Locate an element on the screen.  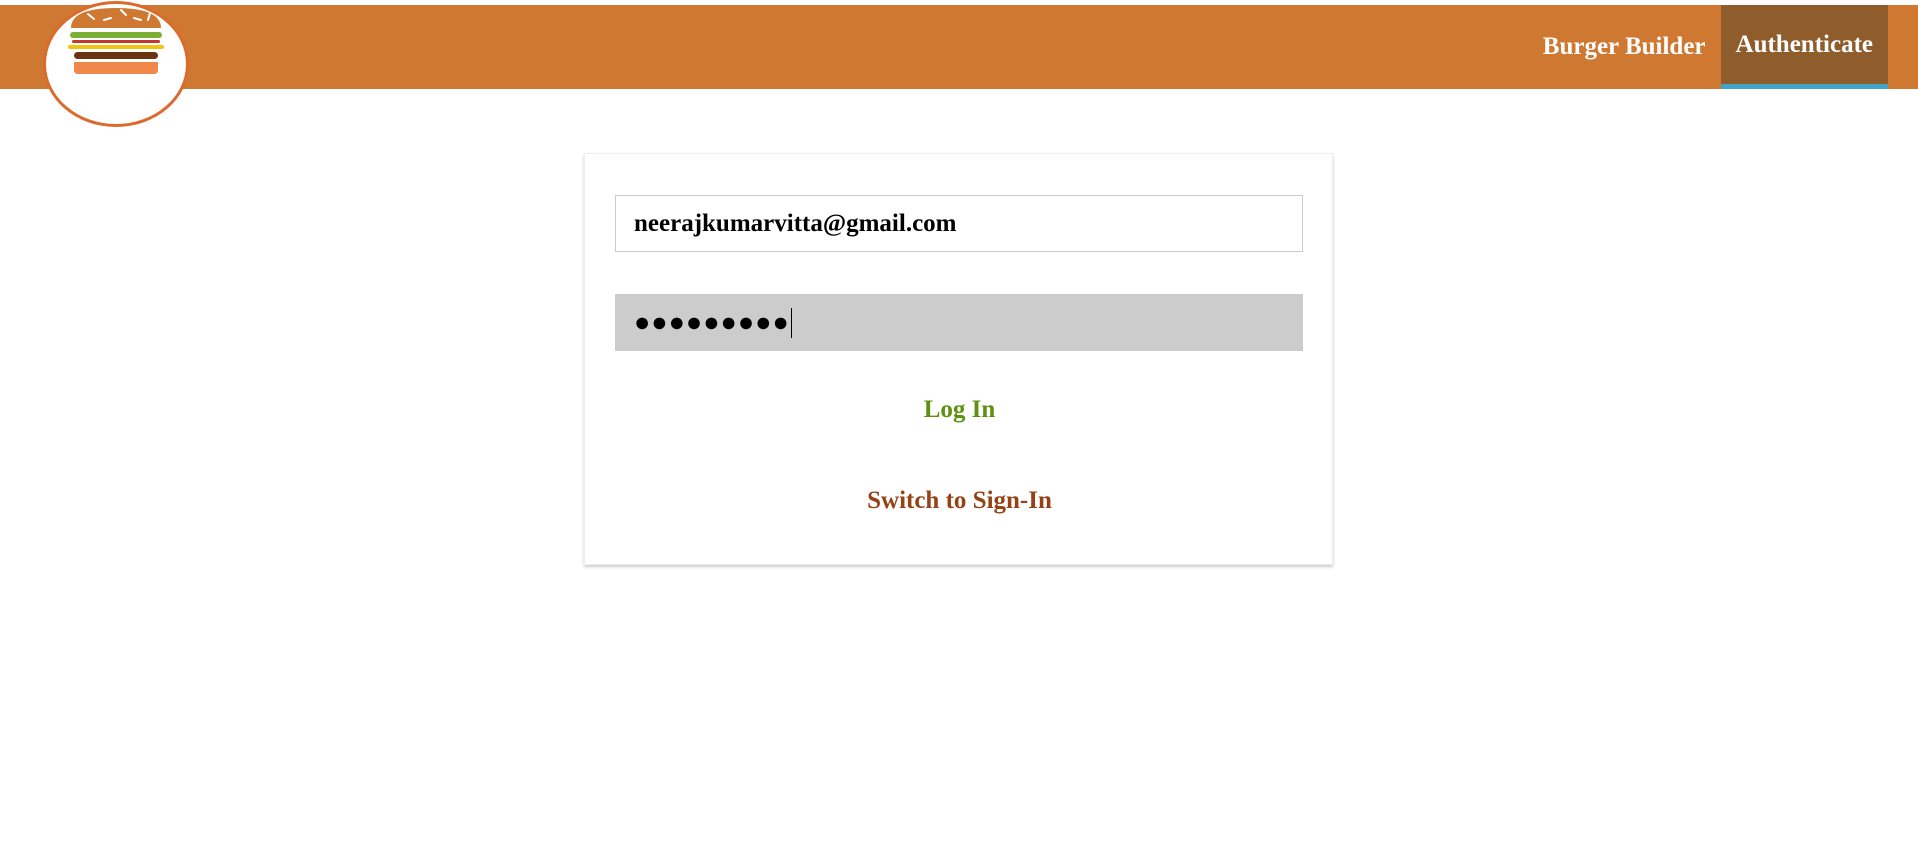
burger-logo-graphic is located at coordinates (116, 41).